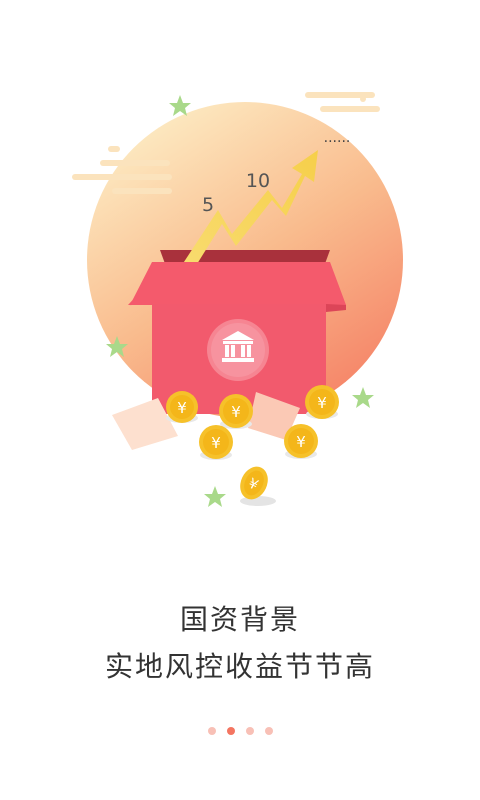 The width and height of the screenshot is (480, 800). I want to click on slogan-subline: 实地风控收益节节高, so click(239, 666).